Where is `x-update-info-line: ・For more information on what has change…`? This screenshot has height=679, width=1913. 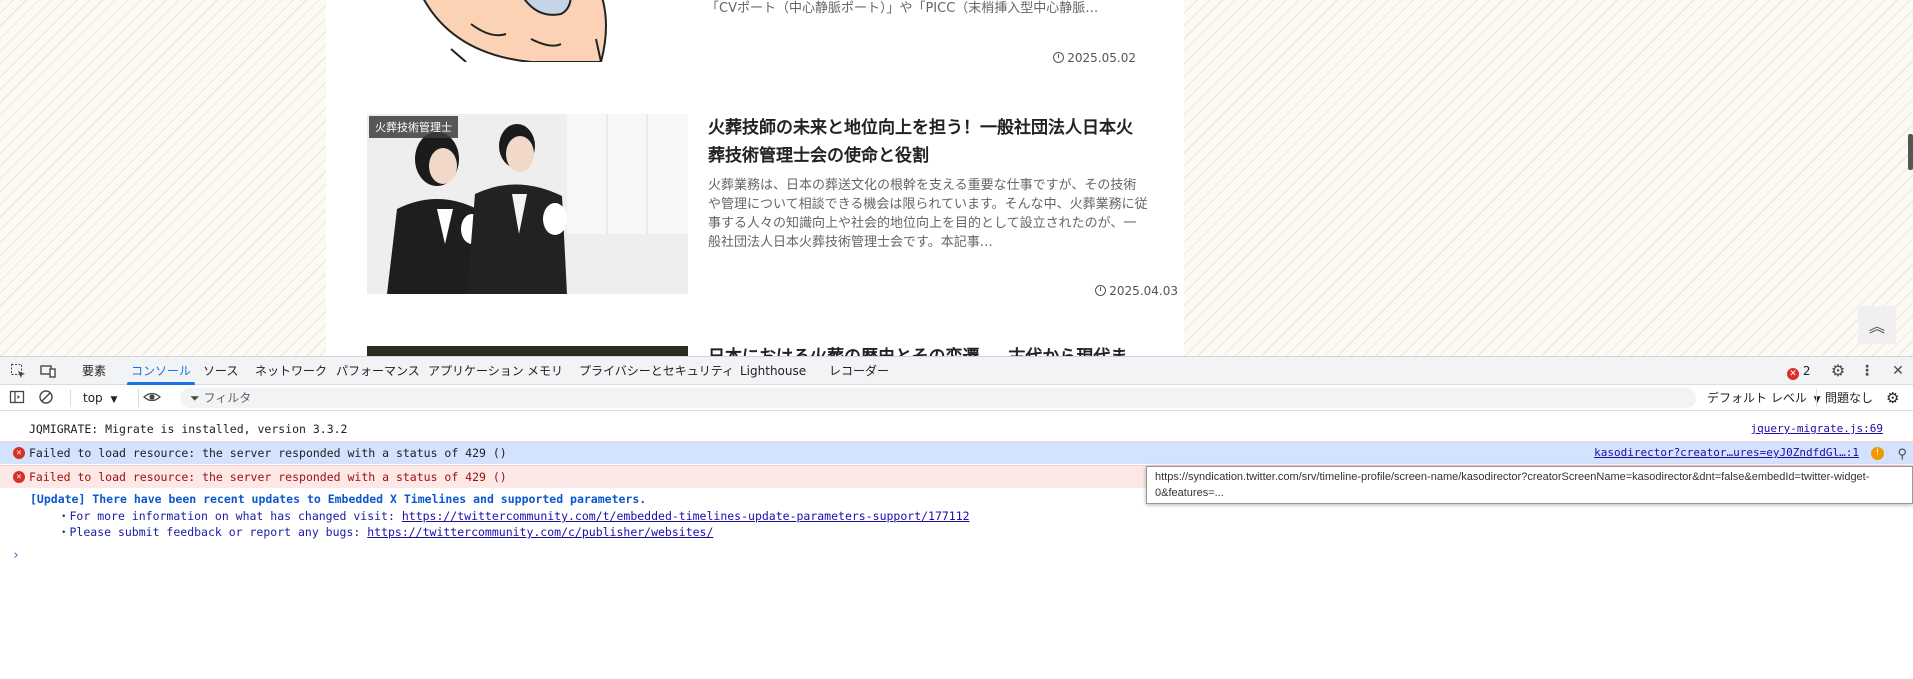
x-update-info-line: ・For more information on what has change… is located at coordinates (514, 516).